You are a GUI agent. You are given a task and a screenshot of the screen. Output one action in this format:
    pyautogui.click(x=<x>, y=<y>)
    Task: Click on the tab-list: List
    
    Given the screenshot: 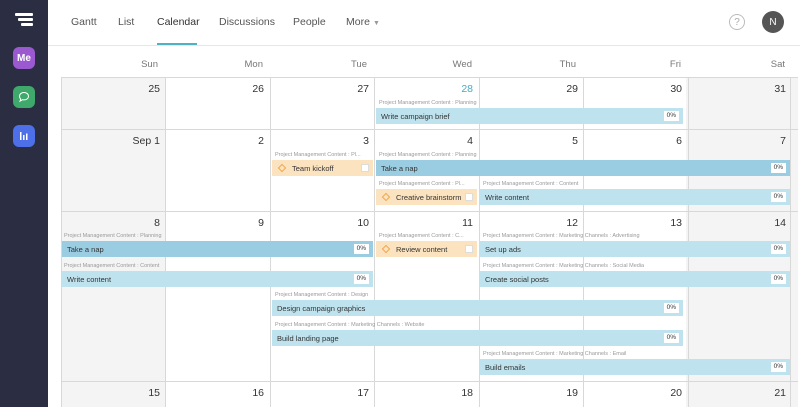 What is the action you would take?
    pyautogui.click(x=126, y=22)
    